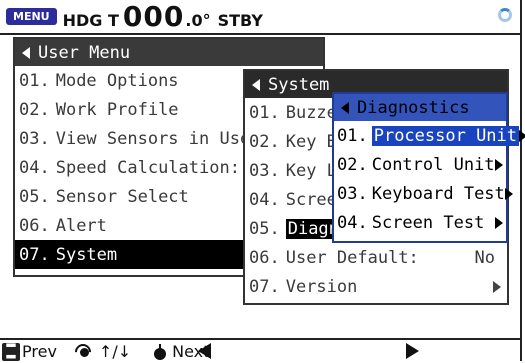  What do you see at coordinates (83, 351) in the screenshot?
I see `course-knob-icon` at bounding box center [83, 351].